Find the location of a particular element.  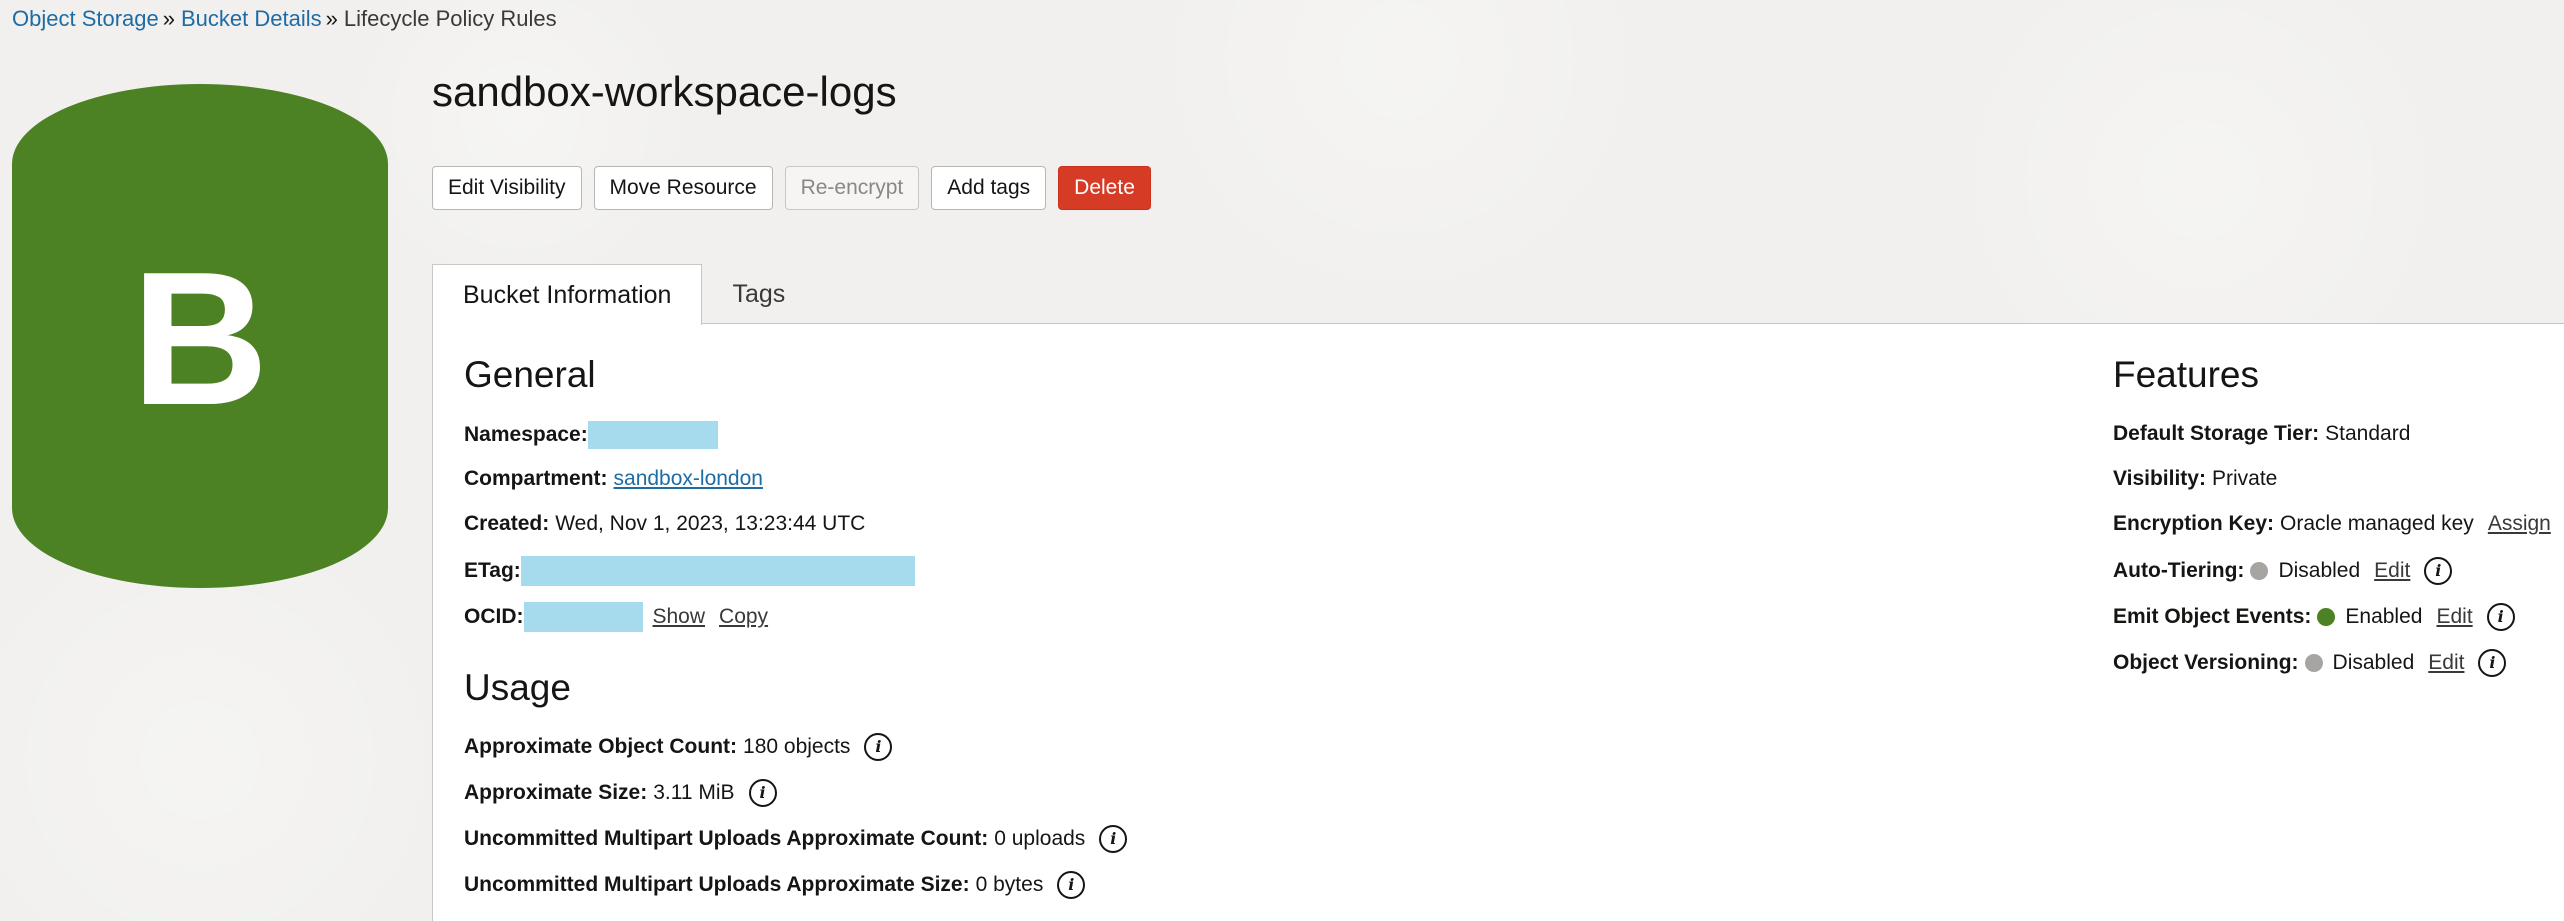

breadcrumb-current: Lifecycle Policy Rules is located at coordinates (450, 18).